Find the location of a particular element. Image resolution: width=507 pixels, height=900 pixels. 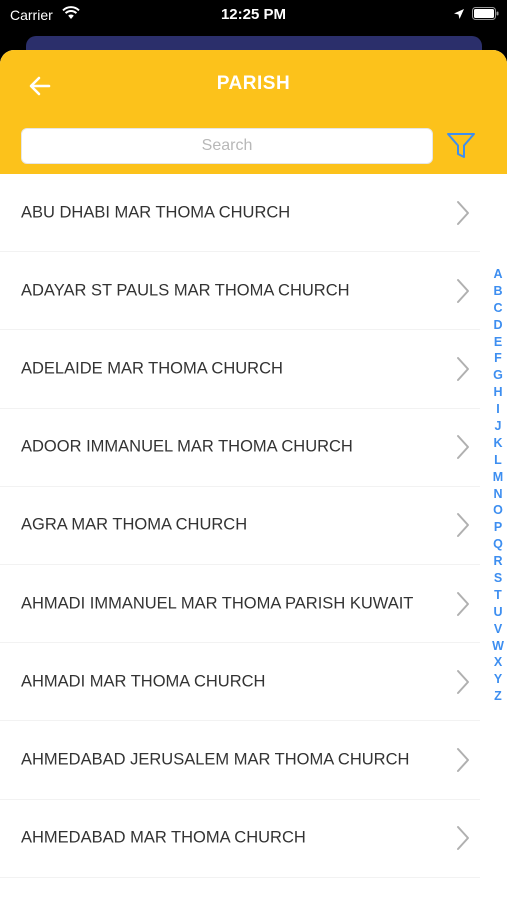

index-letter: E is located at coordinates (497, 342).